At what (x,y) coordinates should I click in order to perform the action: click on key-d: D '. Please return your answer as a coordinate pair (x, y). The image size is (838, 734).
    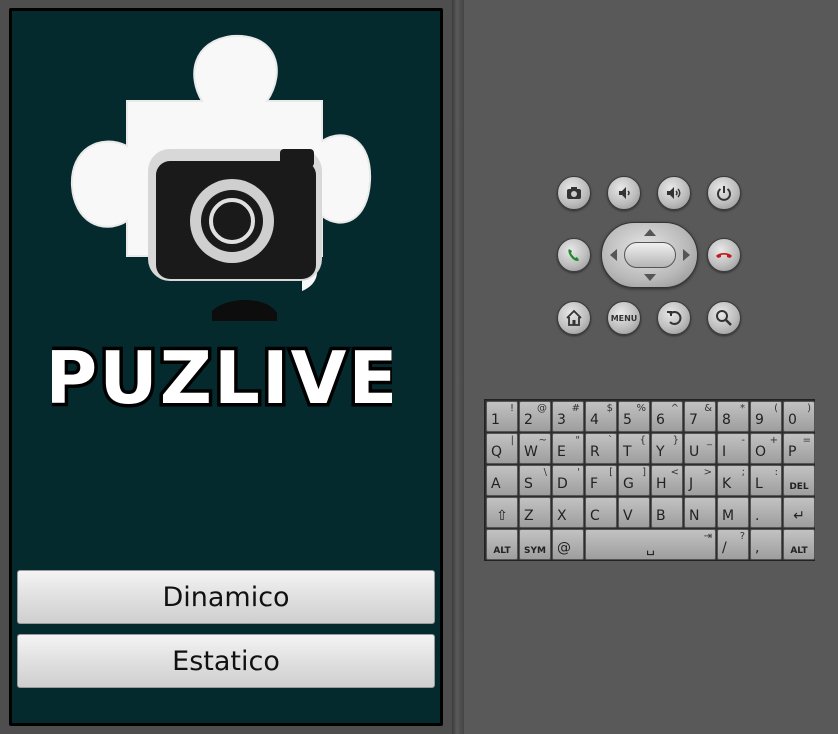
    Looking at the image, I should click on (568, 480).